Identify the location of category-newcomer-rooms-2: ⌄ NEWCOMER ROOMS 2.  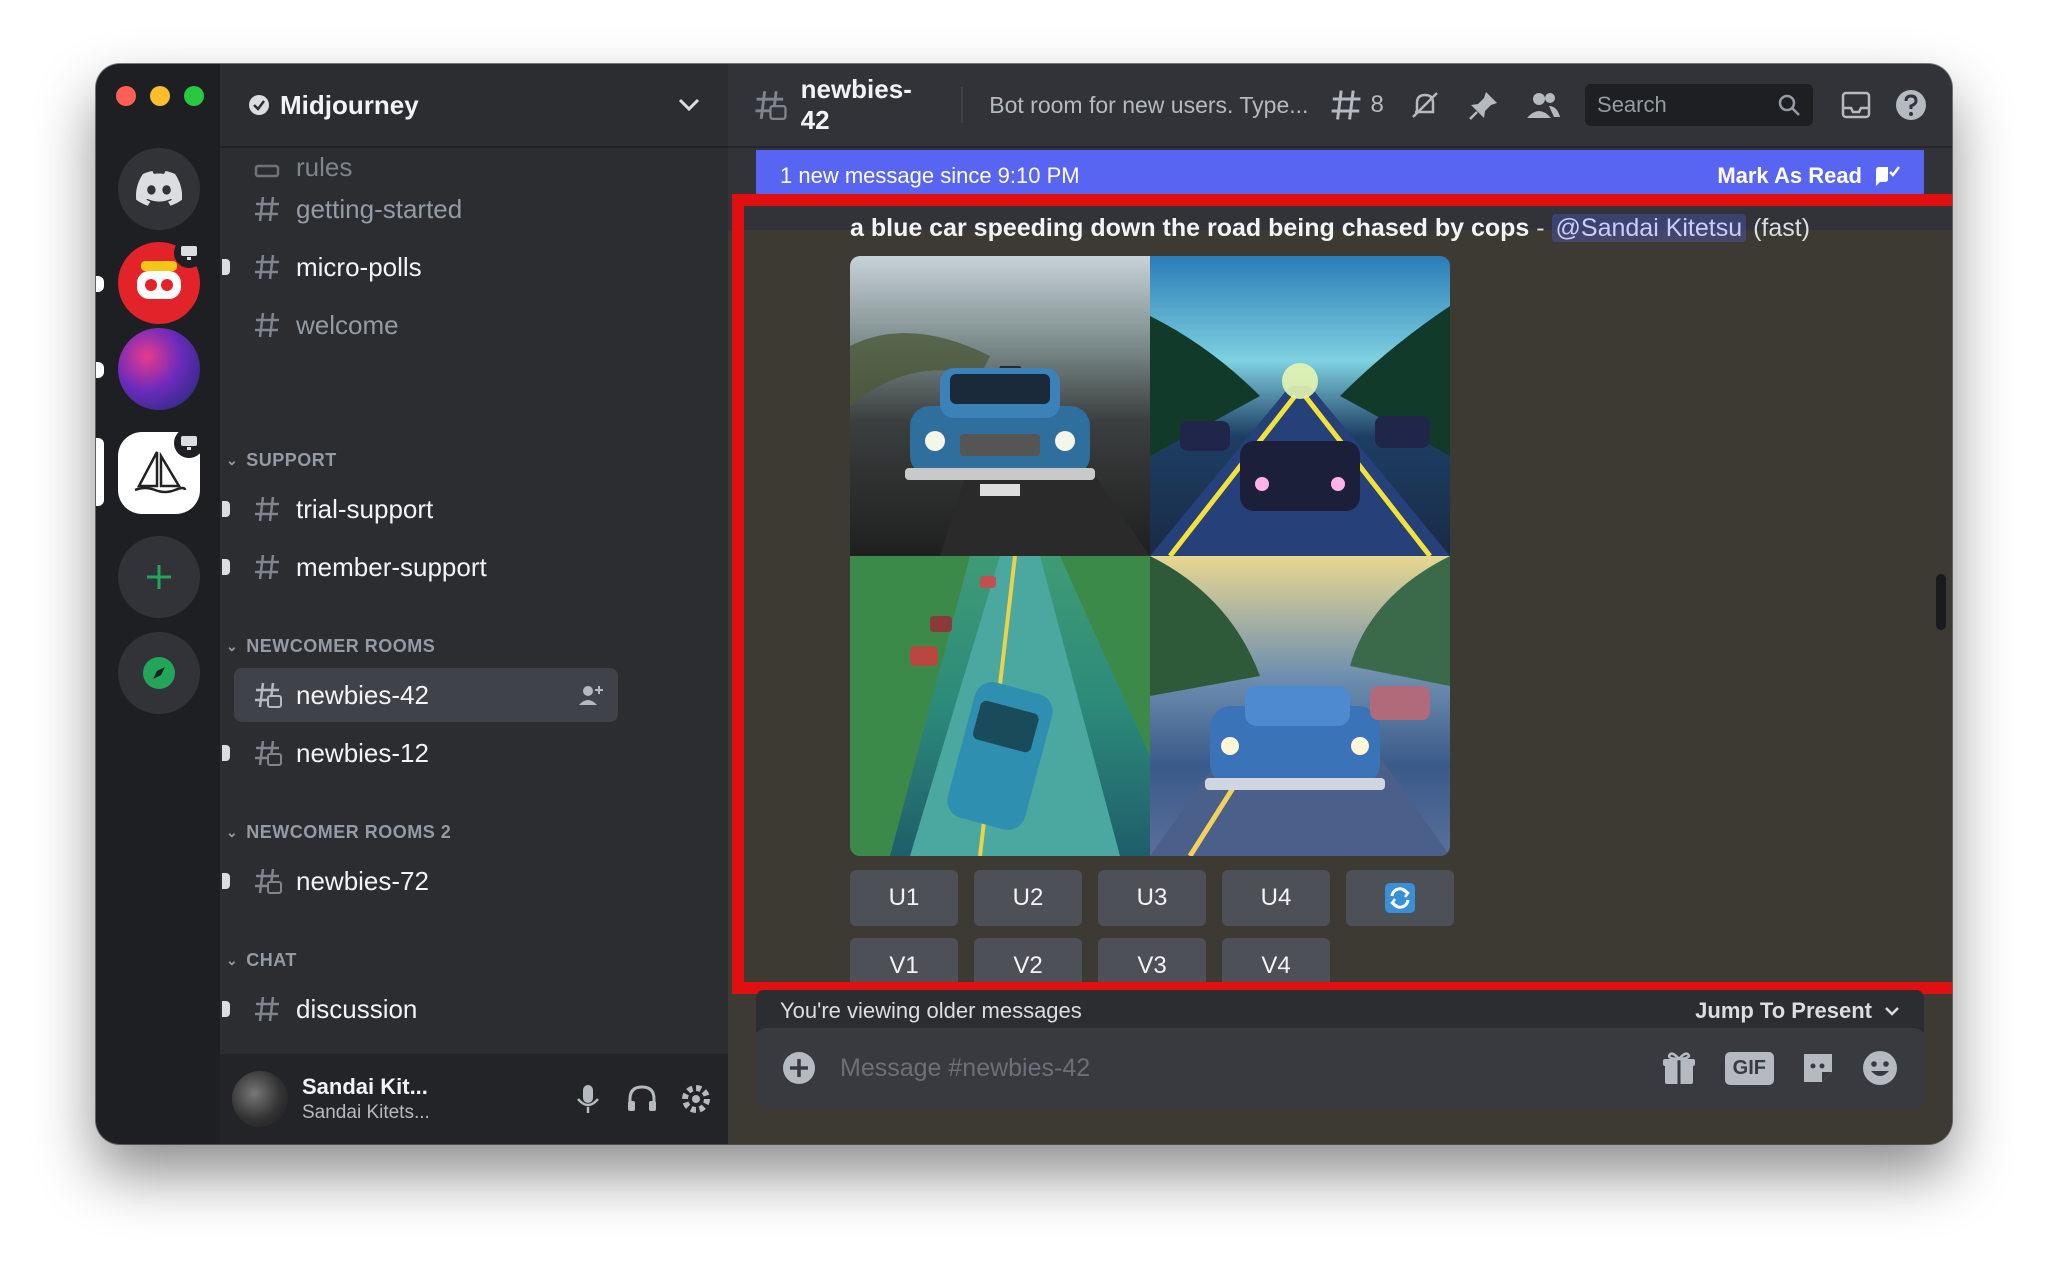
(338, 832).